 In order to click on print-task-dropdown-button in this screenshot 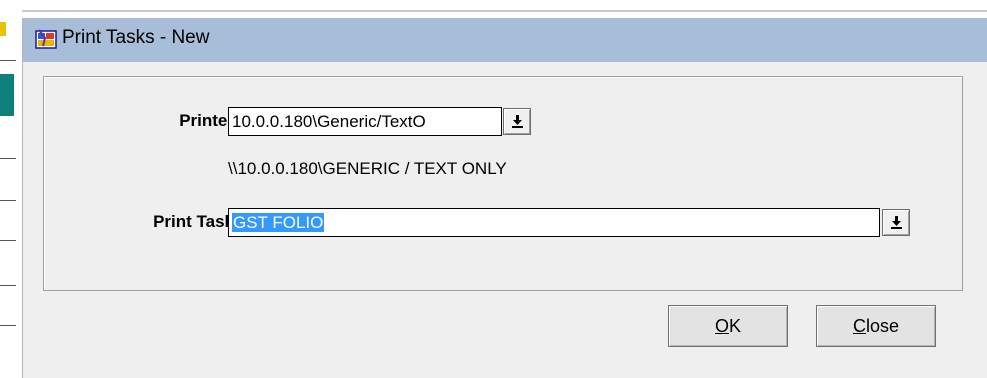, I will do `click(896, 222)`.